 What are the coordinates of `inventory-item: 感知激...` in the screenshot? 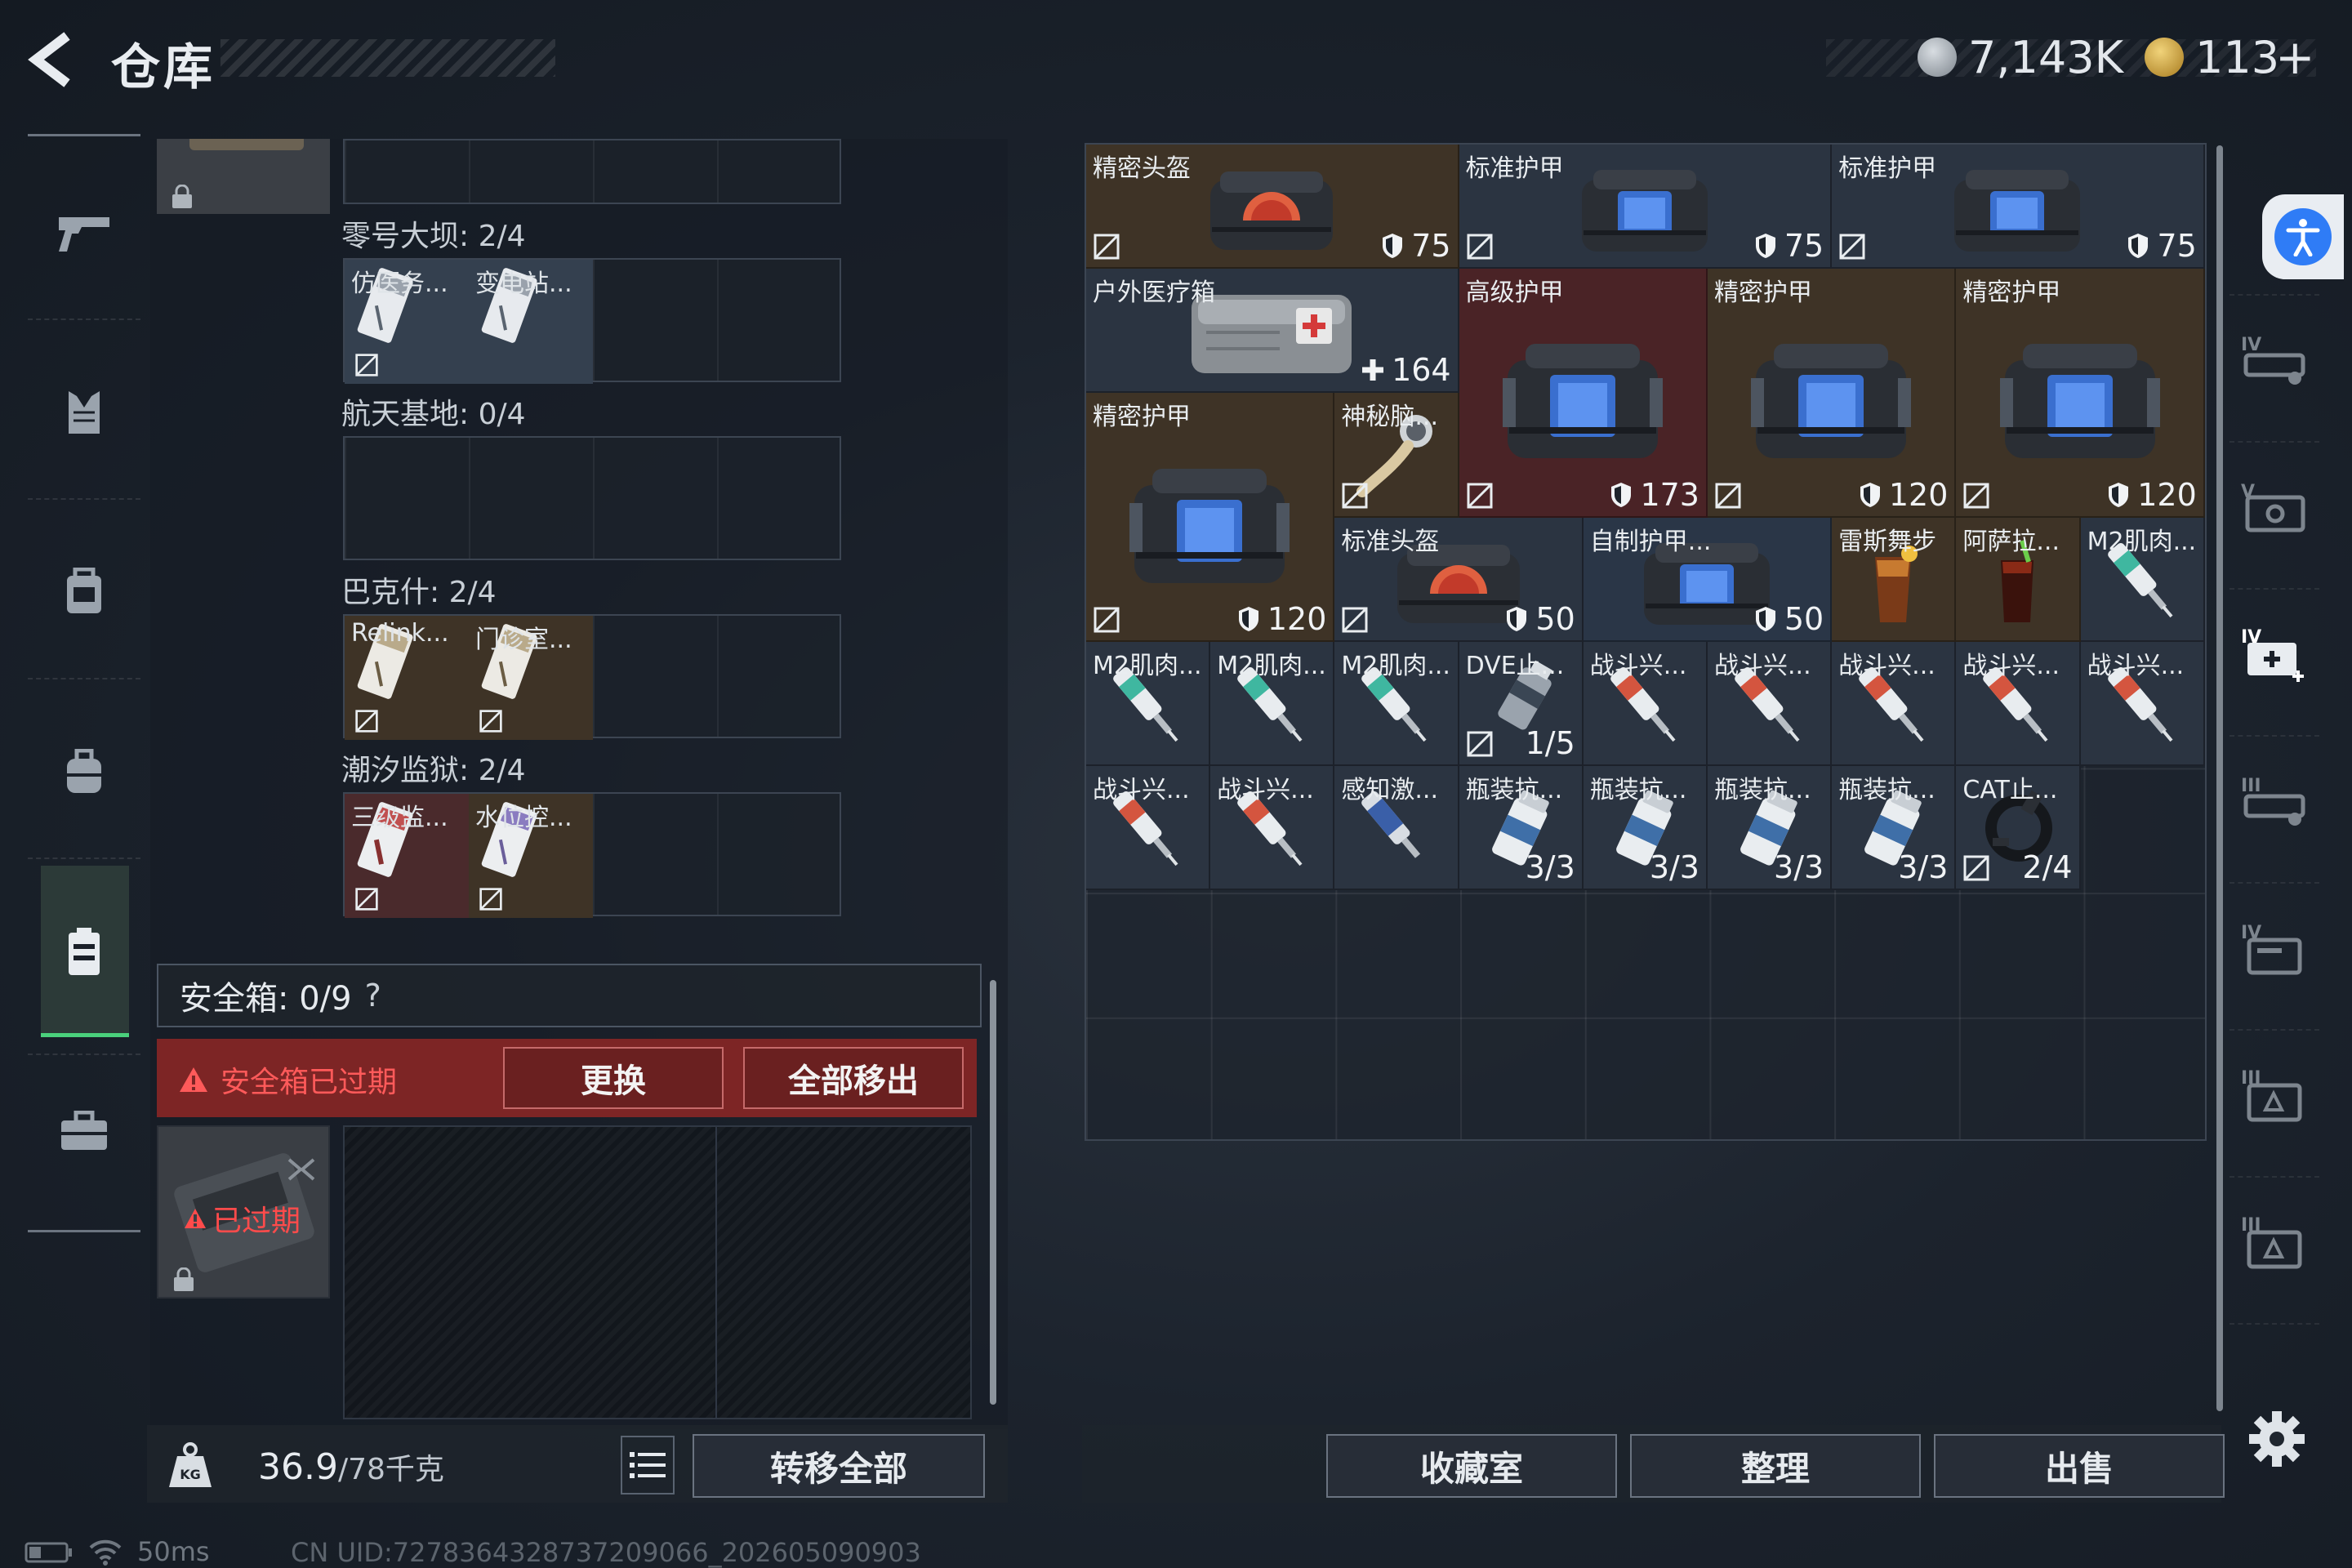 It's located at (1396, 828).